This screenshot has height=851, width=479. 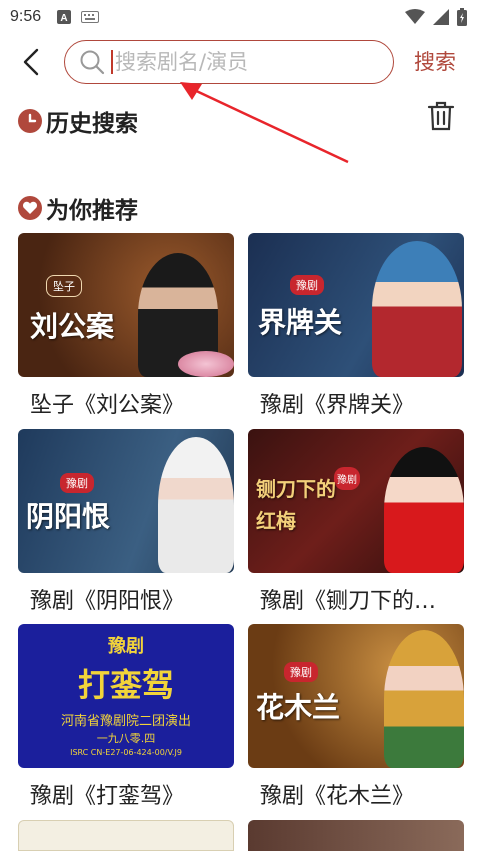 What do you see at coordinates (64, 286) in the screenshot?
I see `genre-tag: 坠子` at bounding box center [64, 286].